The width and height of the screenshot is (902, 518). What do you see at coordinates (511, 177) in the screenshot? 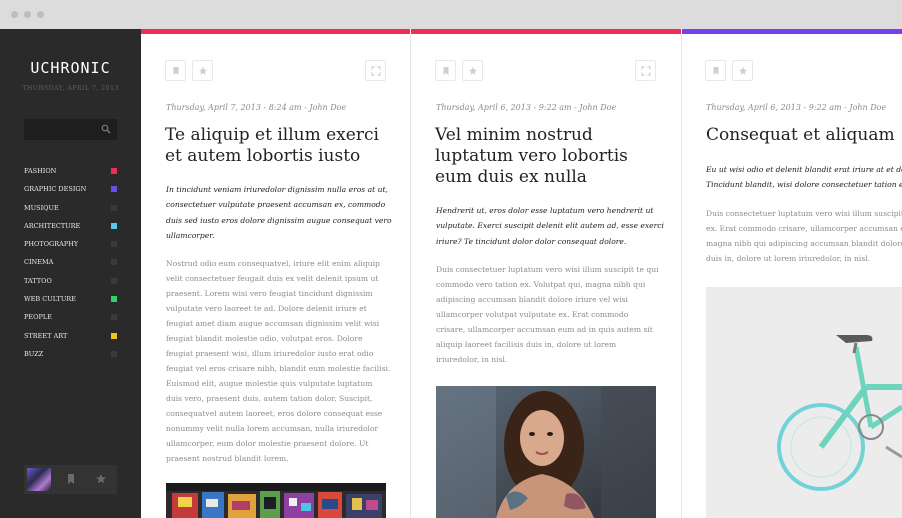
I see `article-title-line: eum duis ex nulla` at bounding box center [511, 177].